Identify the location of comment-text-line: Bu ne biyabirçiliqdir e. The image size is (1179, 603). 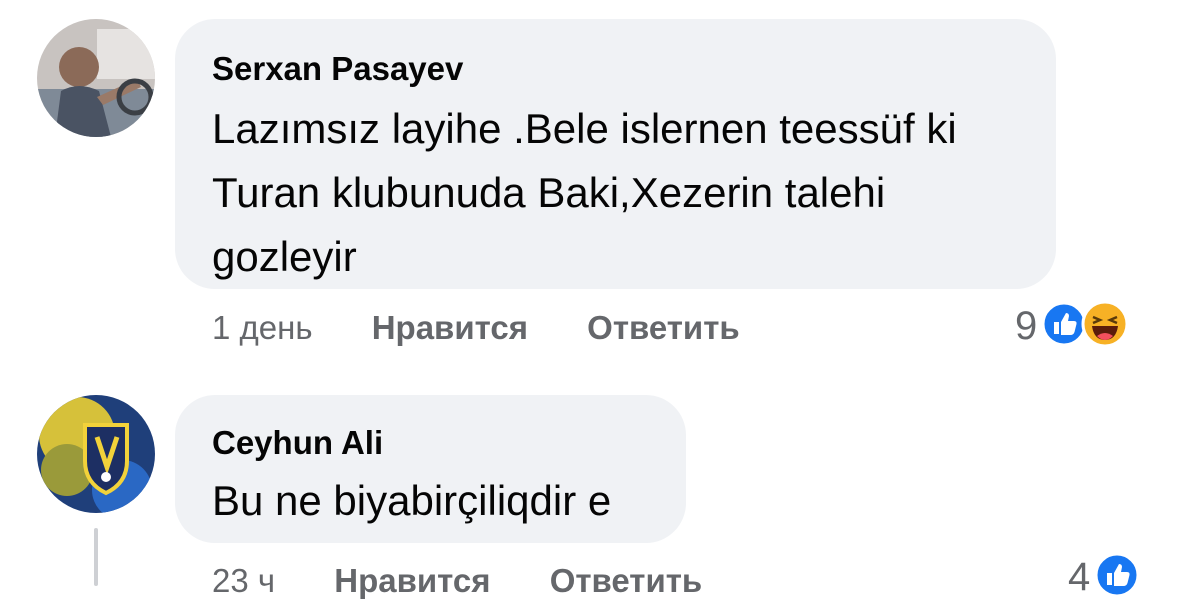
(412, 500).